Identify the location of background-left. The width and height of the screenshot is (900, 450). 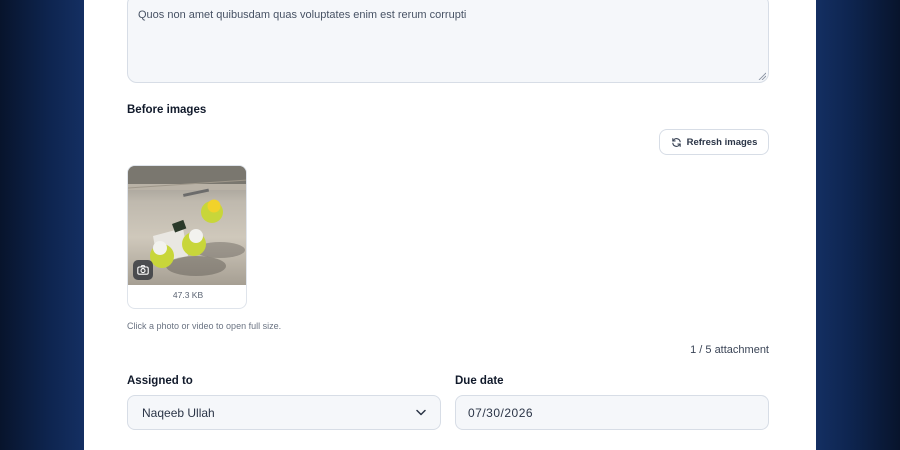
(42, 225).